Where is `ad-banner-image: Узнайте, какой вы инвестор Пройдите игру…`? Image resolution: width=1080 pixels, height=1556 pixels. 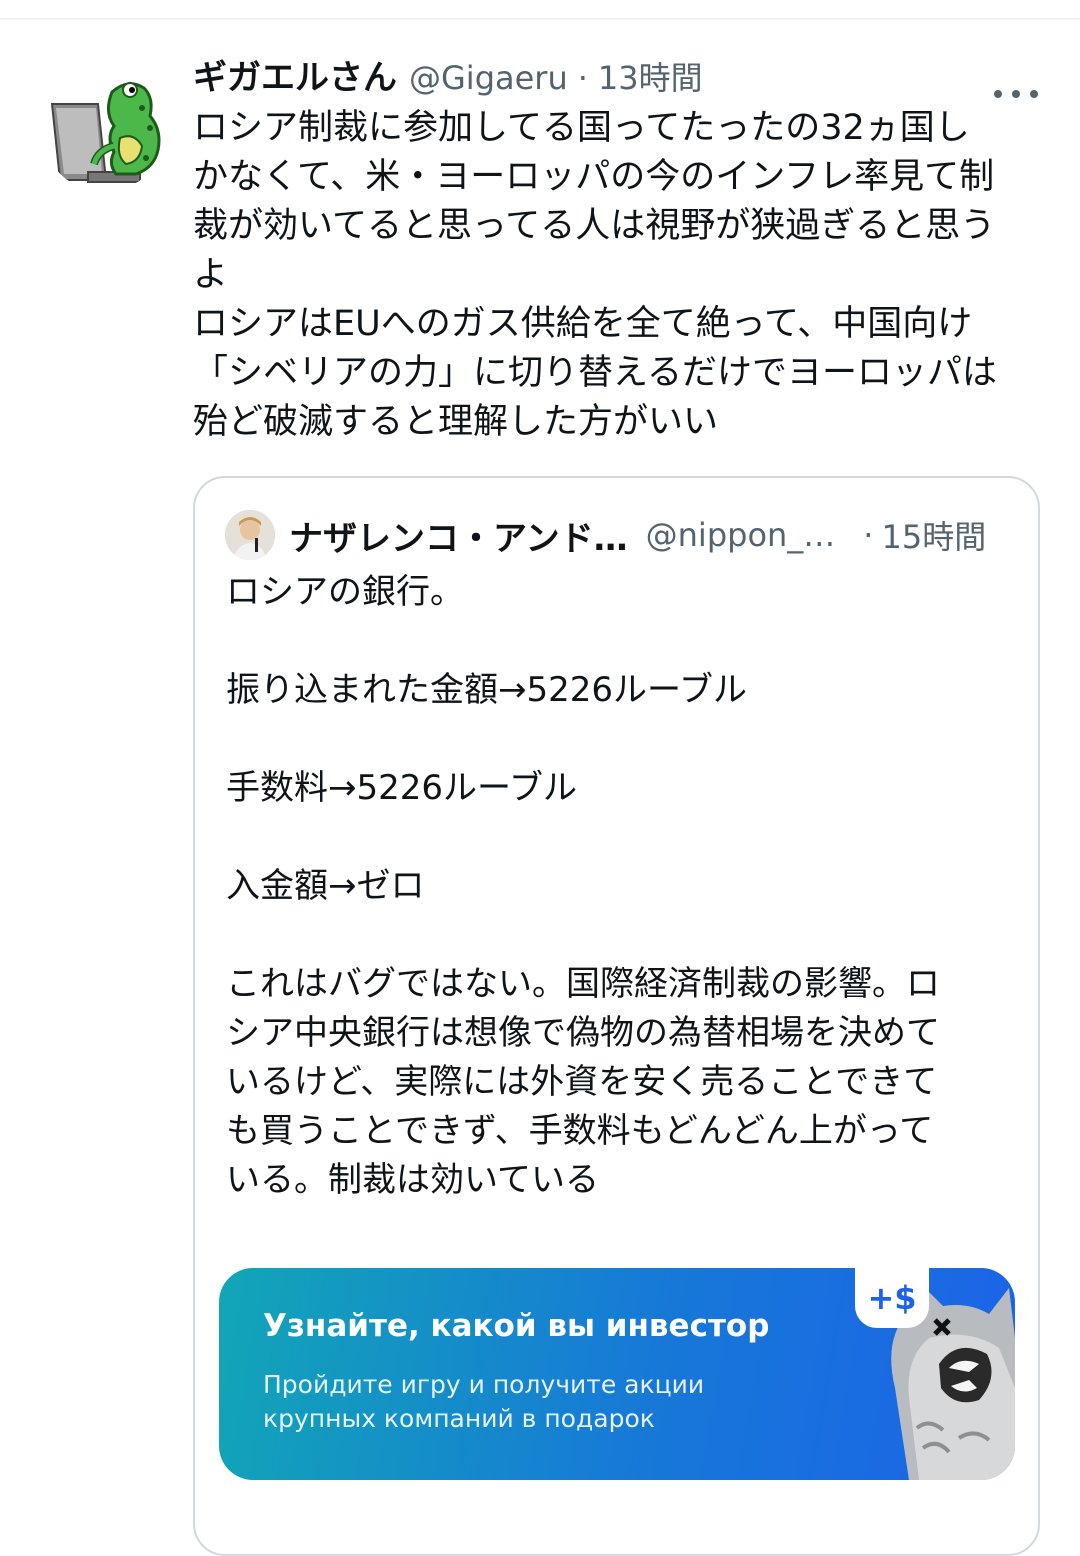 ad-banner-image: Узнайте, какой вы инвестор Пройдите игру… is located at coordinates (617, 1374).